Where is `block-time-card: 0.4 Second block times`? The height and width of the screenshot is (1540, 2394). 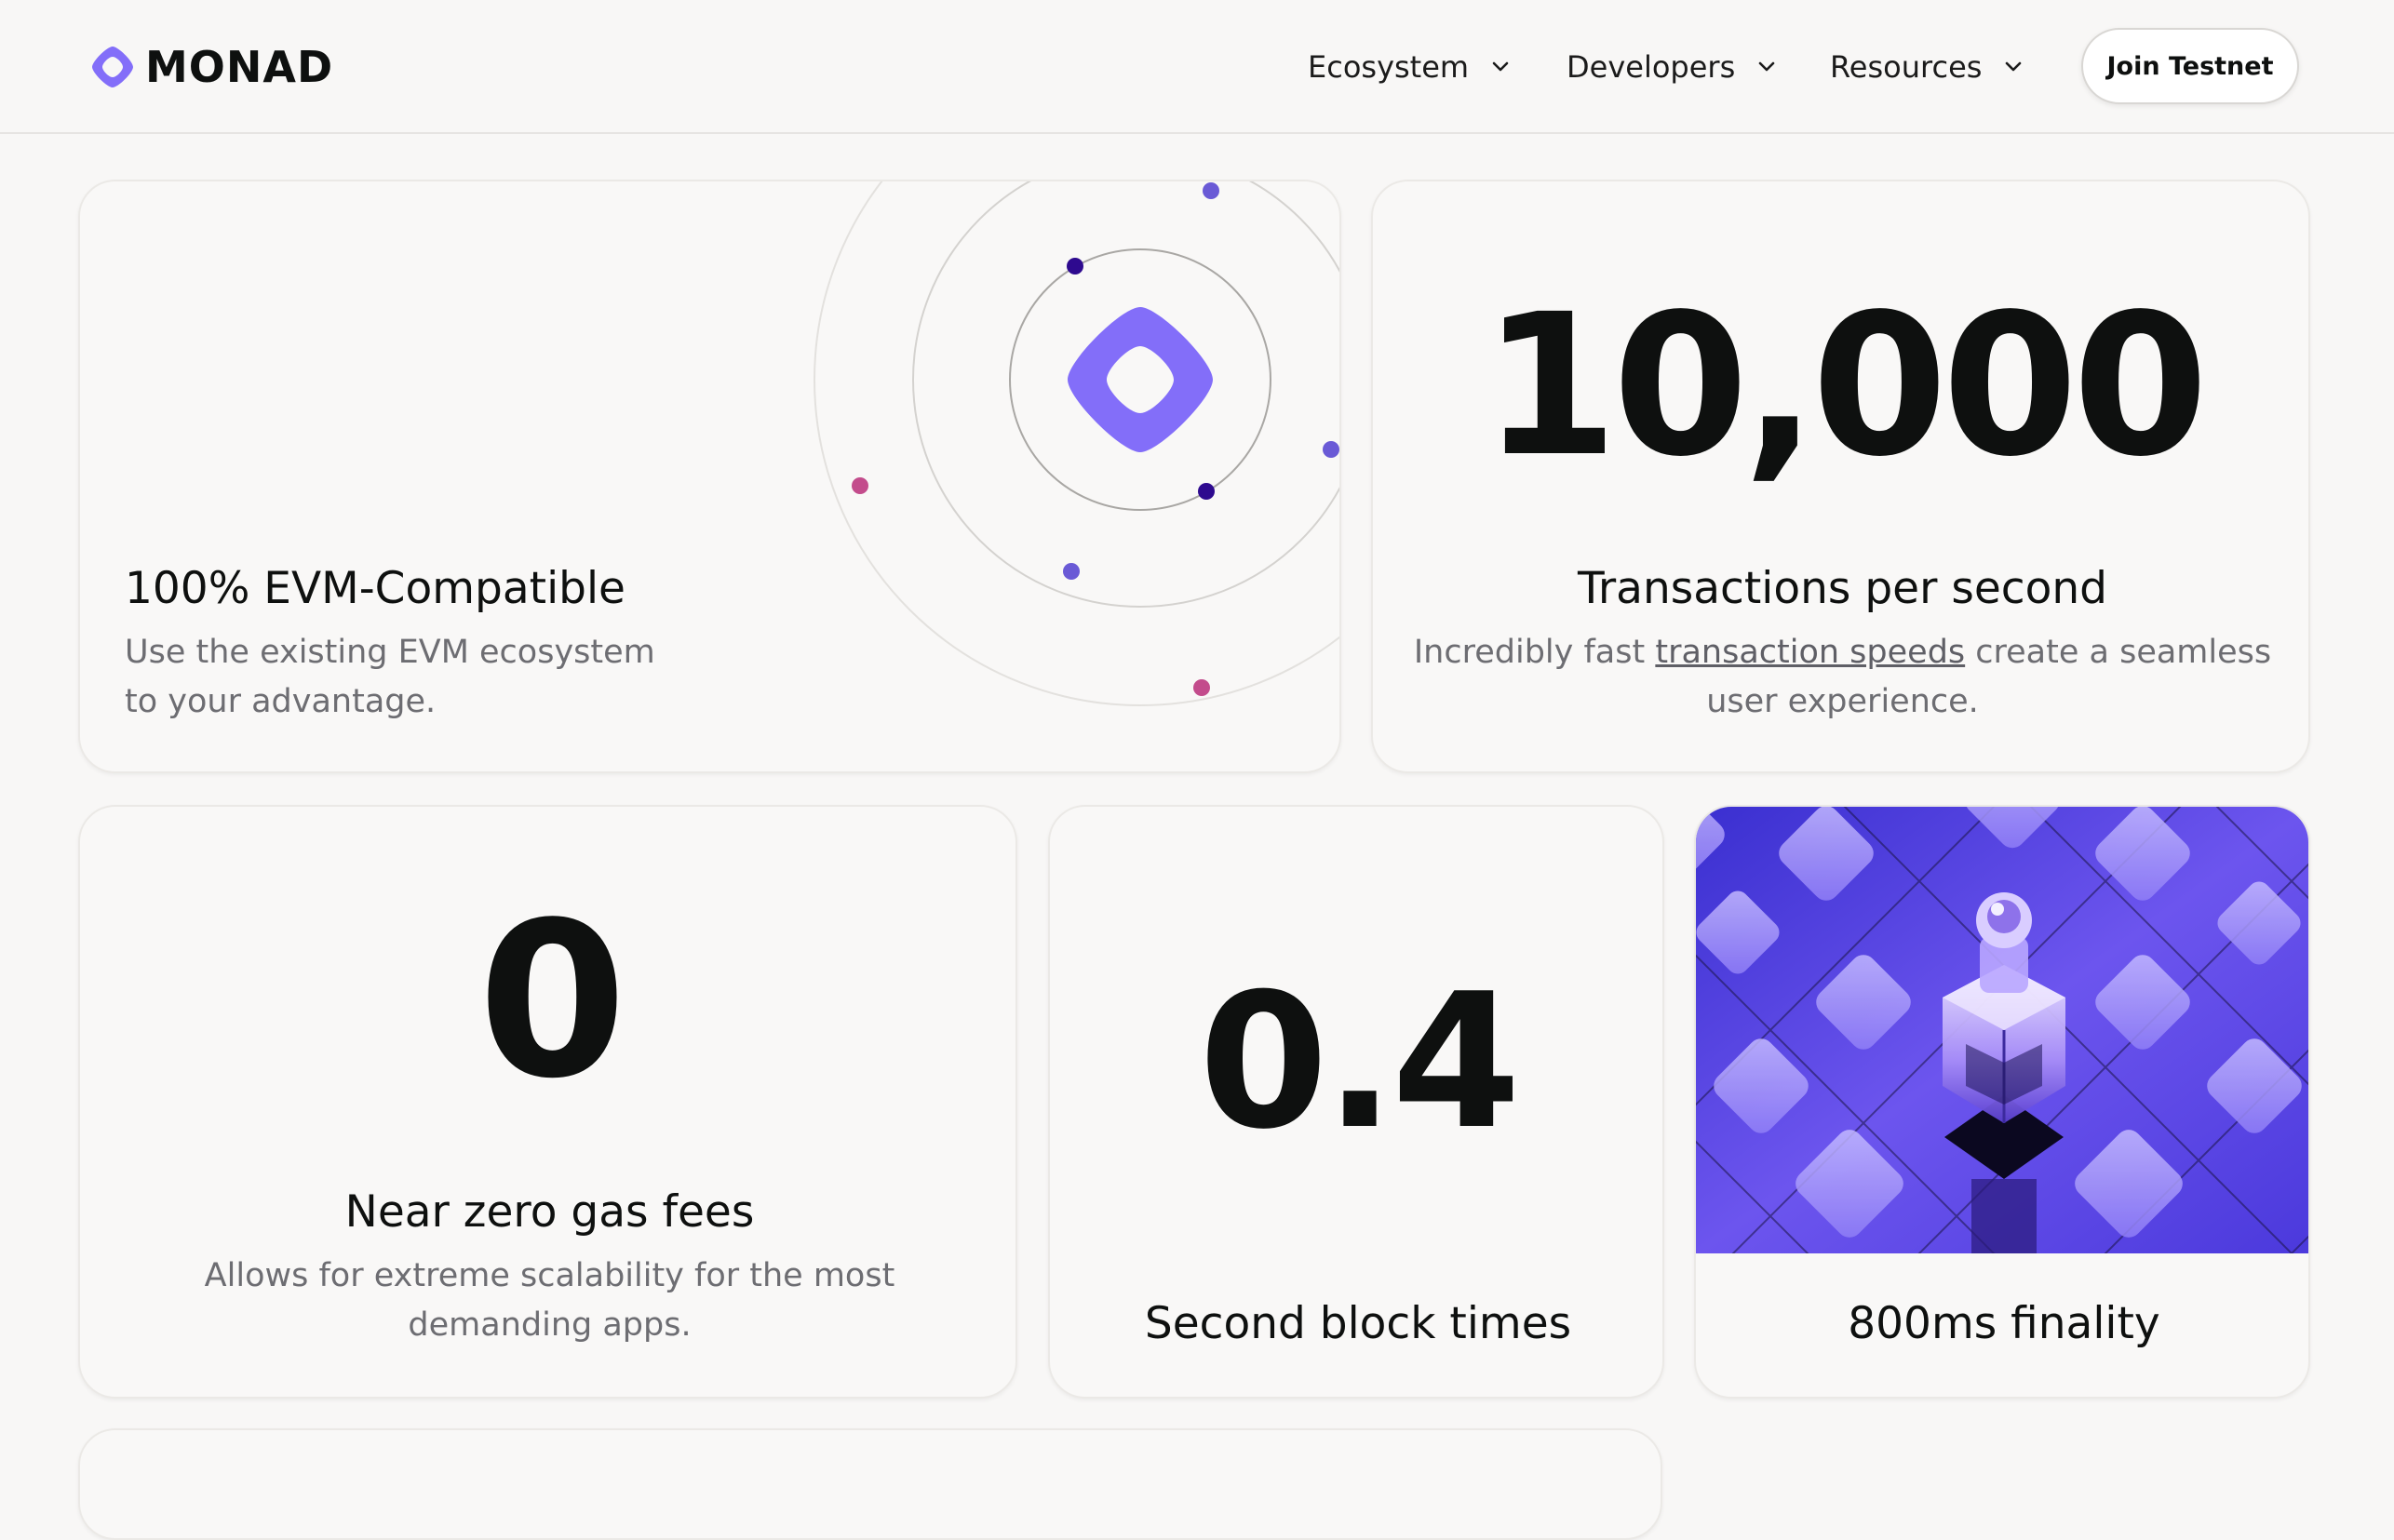 block-time-card: 0.4 Second block times is located at coordinates (1356, 1102).